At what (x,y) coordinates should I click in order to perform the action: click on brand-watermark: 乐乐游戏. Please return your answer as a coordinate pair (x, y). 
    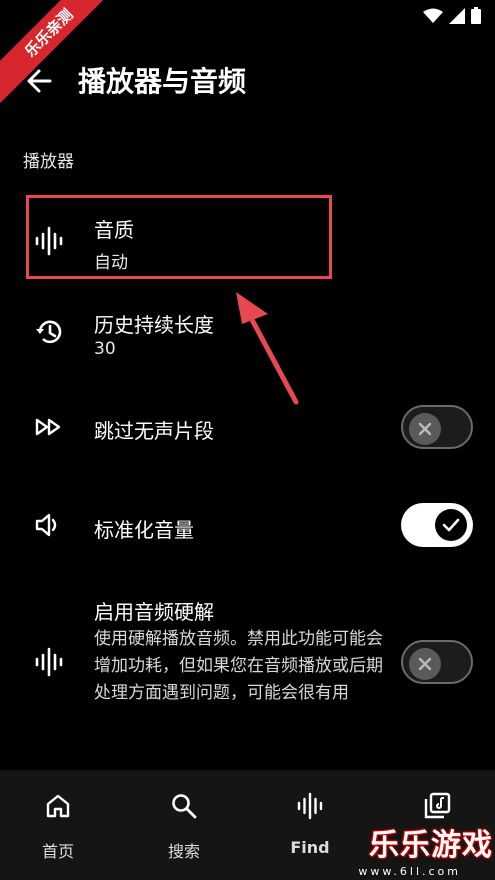
    Looking at the image, I should click on (431, 845).